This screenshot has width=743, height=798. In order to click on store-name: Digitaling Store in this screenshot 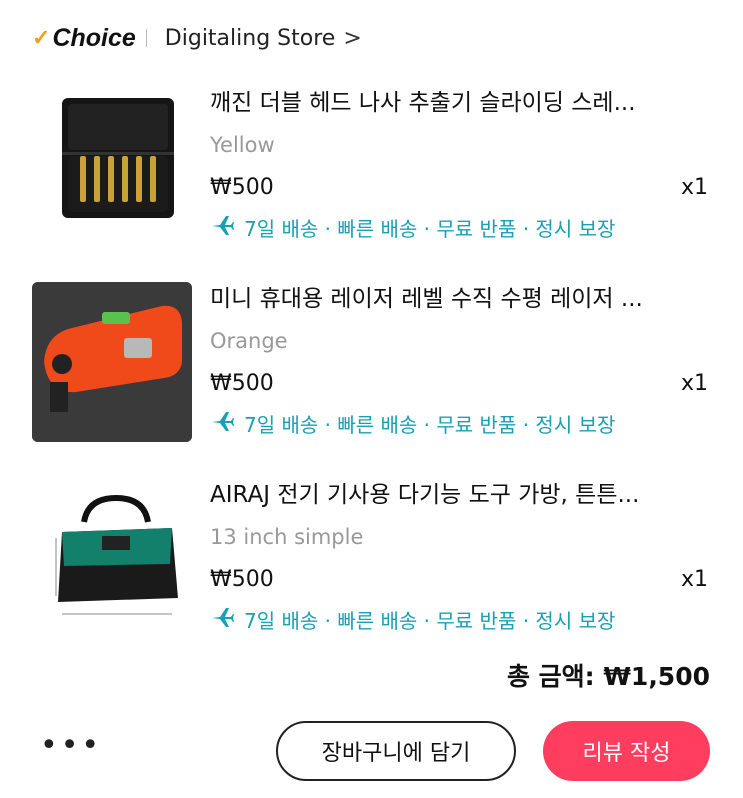, I will do `click(250, 38)`.